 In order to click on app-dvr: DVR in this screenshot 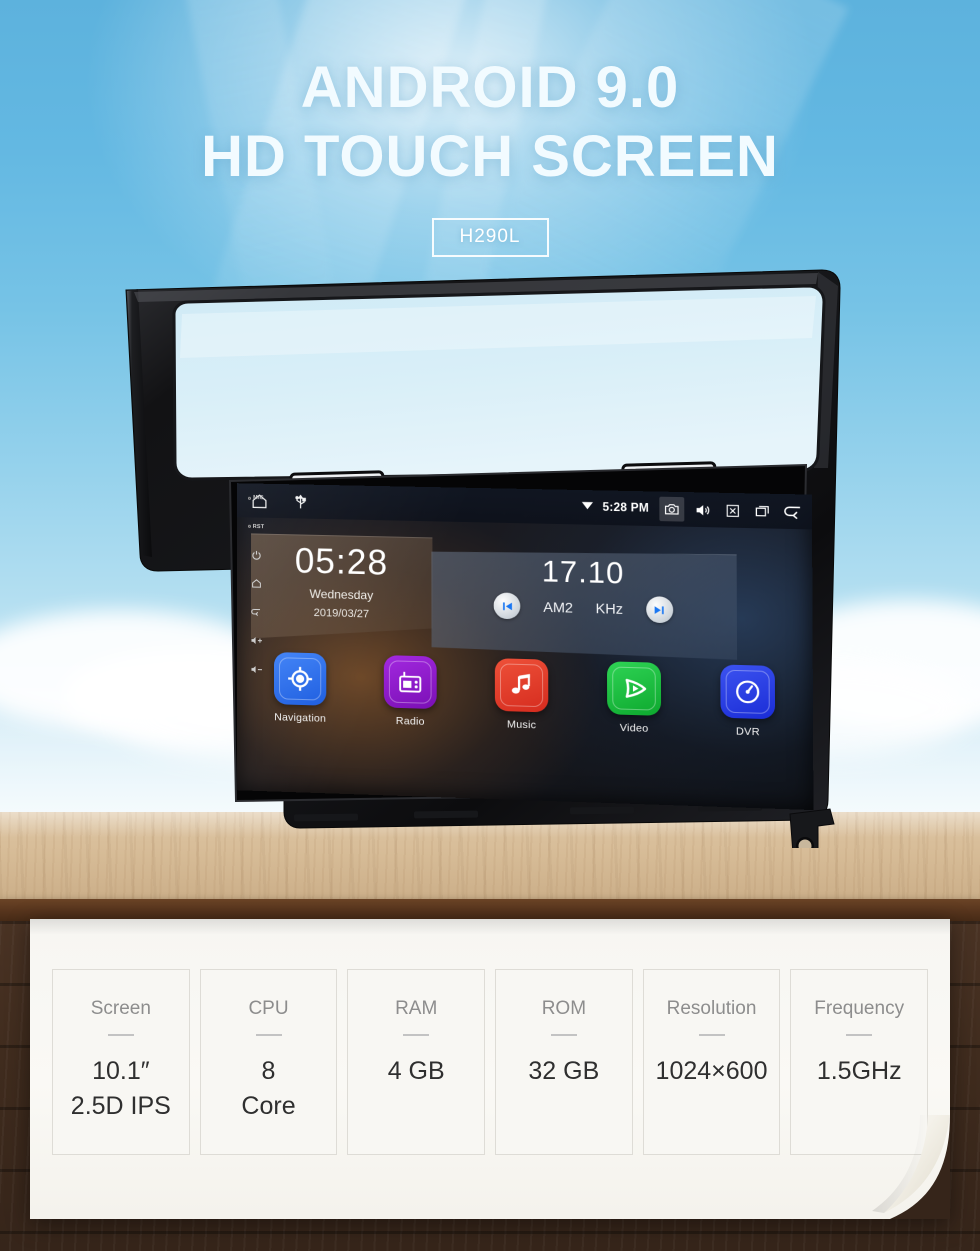, I will do `click(748, 701)`.